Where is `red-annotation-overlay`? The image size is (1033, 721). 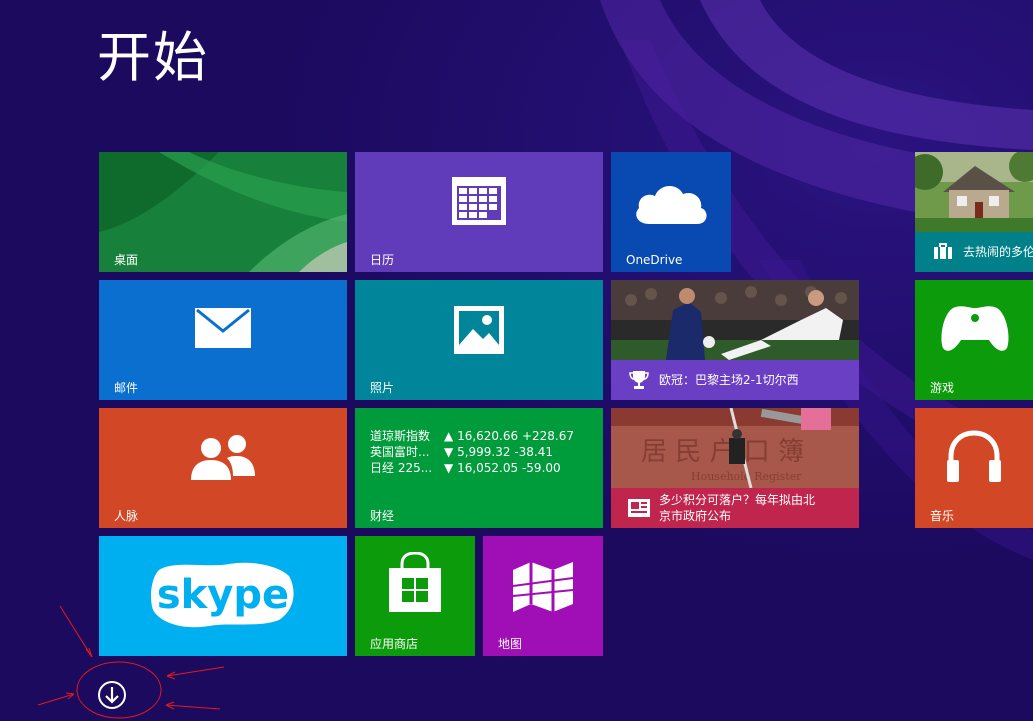
red-annotation-overlay is located at coordinates (131, 662).